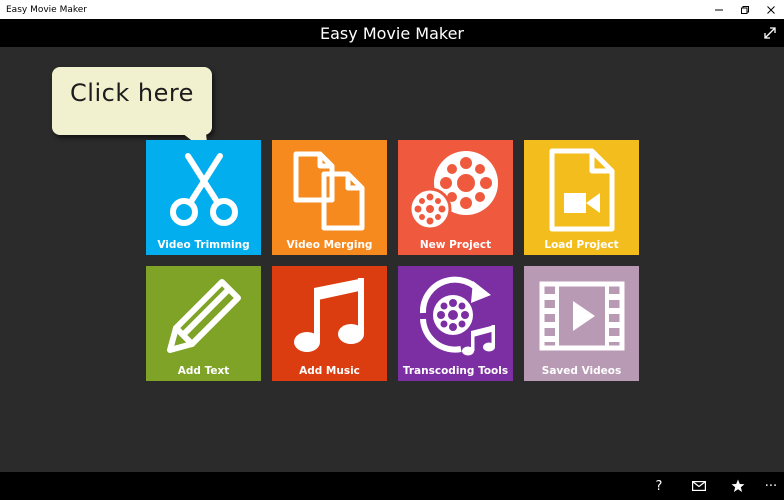  What do you see at coordinates (203, 371) in the screenshot?
I see `tile-label: Add Text` at bounding box center [203, 371].